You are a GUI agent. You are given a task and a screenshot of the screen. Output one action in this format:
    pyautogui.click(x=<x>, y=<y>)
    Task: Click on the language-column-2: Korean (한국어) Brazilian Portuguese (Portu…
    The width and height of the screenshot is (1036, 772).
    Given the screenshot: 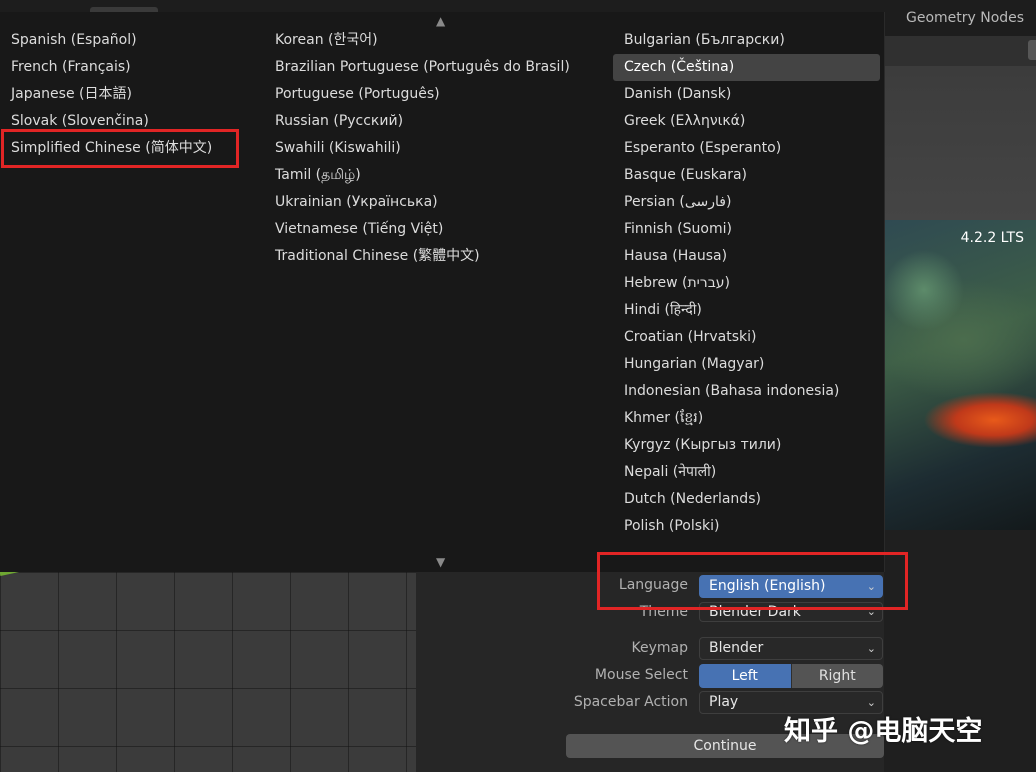 What is the action you would take?
    pyautogui.click(x=429, y=148)
    